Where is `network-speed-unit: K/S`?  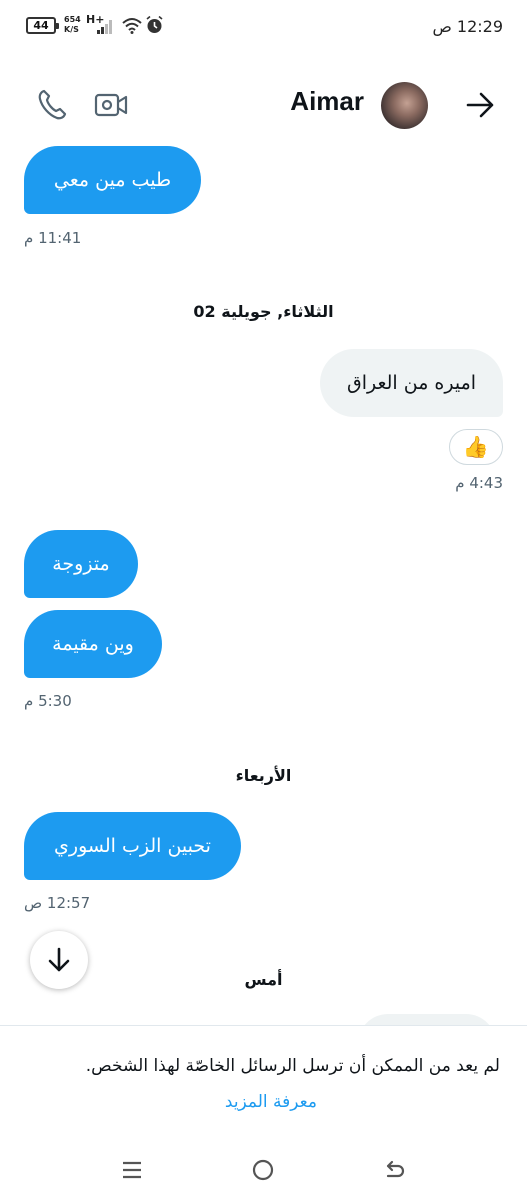 network-speed-unit: K/S is located at coordinates (71, 29).